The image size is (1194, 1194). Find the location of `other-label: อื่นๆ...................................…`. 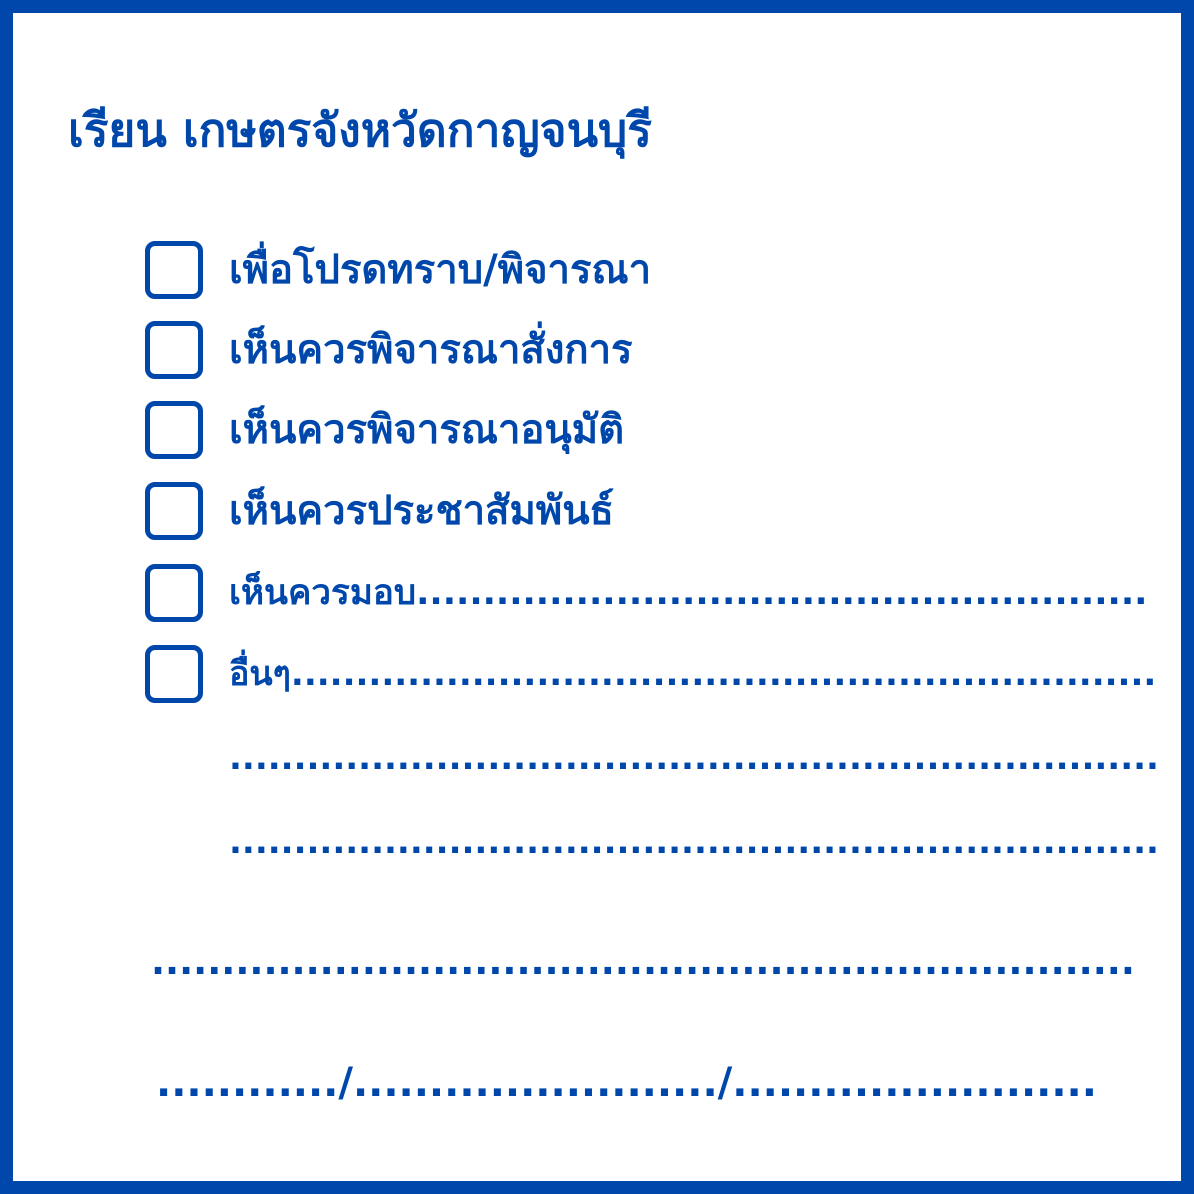

other-label: อื่นๆ...................................… is located at coordinates (693, 674).